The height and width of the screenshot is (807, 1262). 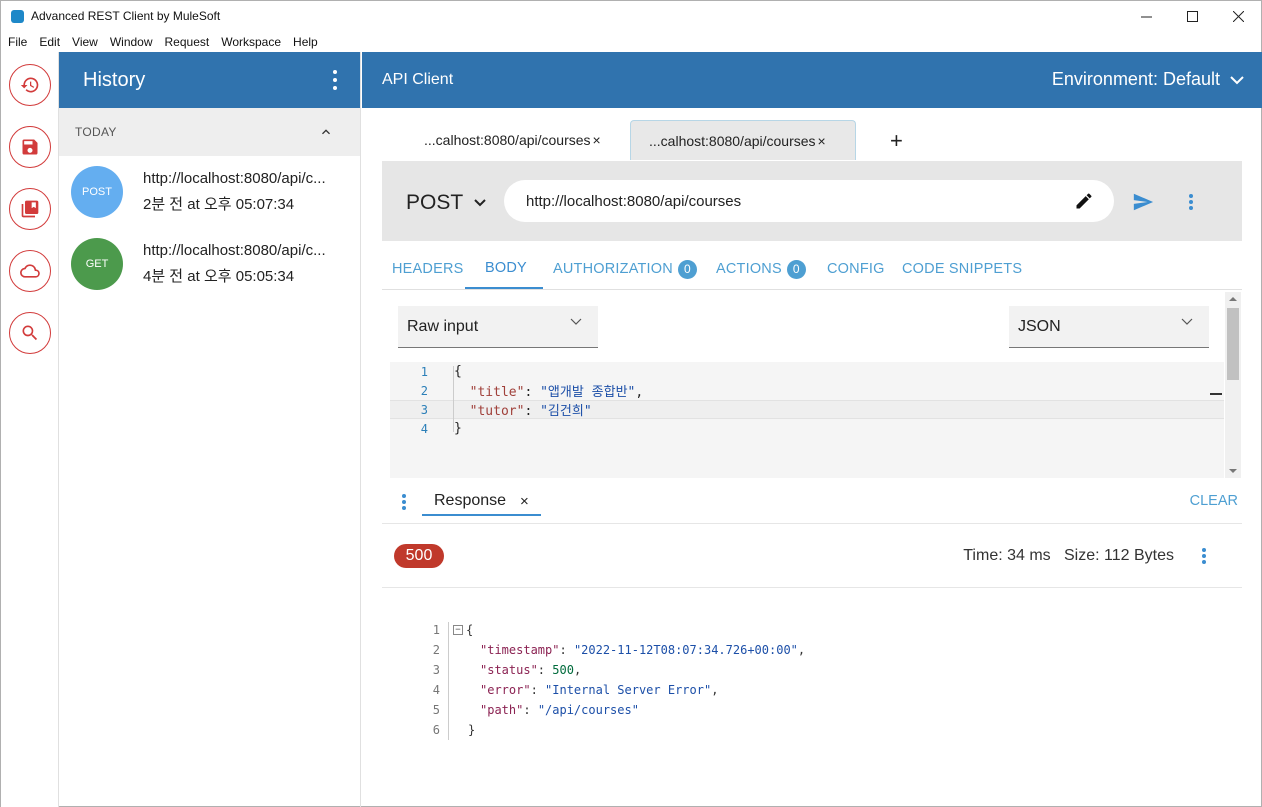 What do you see at coordinates (807, 428) in the screenshot?
I see `code-line: 4 }` at bounding box center [807, 428].